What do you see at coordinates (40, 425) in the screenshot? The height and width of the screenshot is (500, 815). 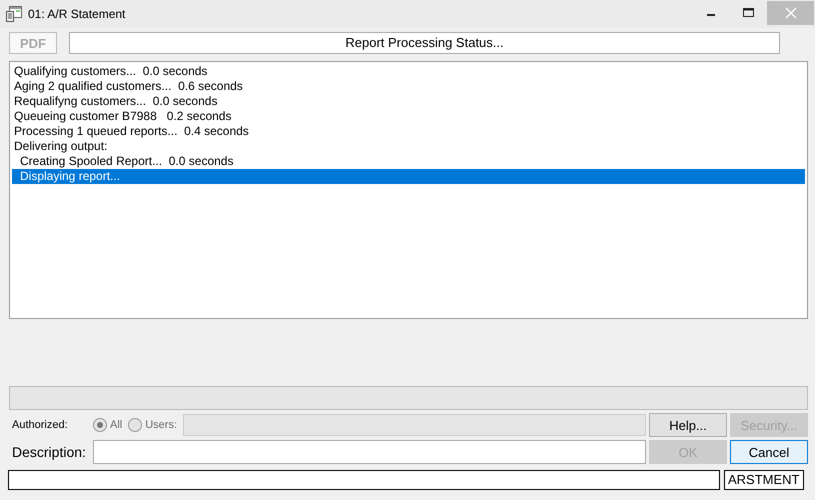 I see `authorized-label: Authorized:` at bounding box center [40, 425].